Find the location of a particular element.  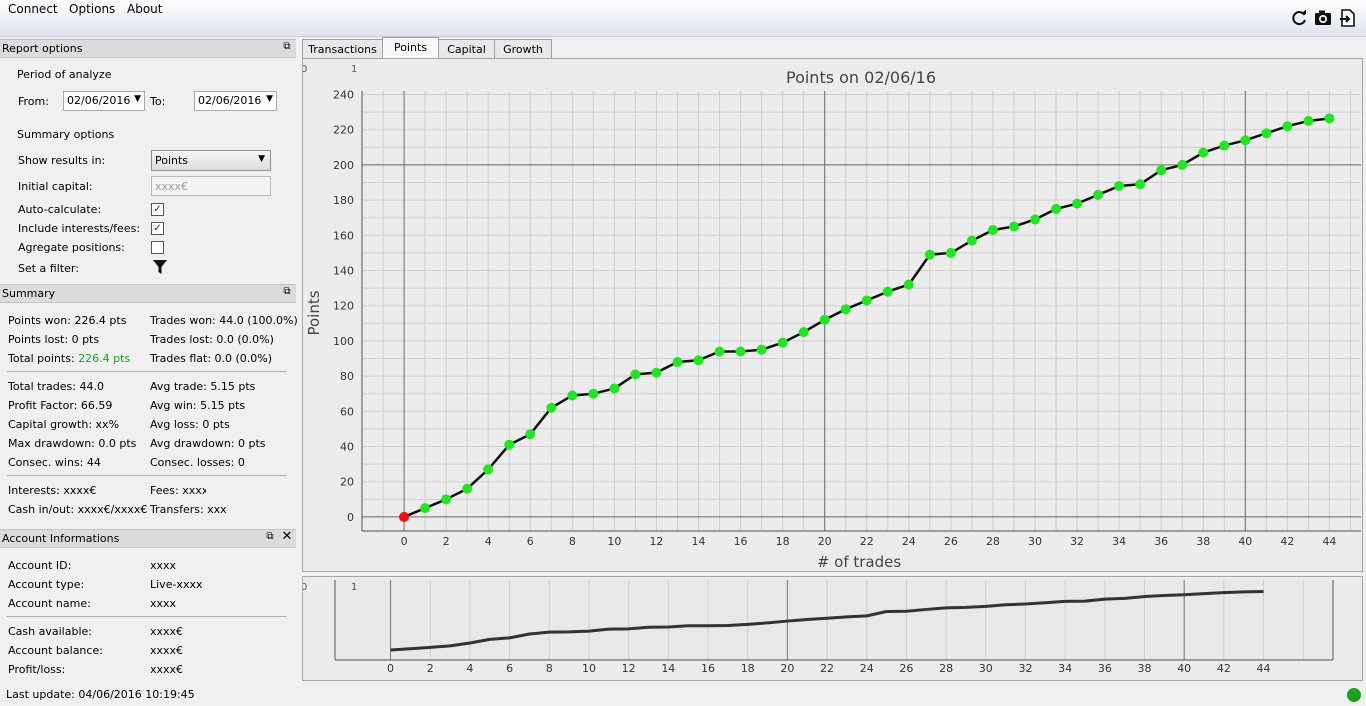

y-tick-label: 120 is located at coordinates (343, 306).